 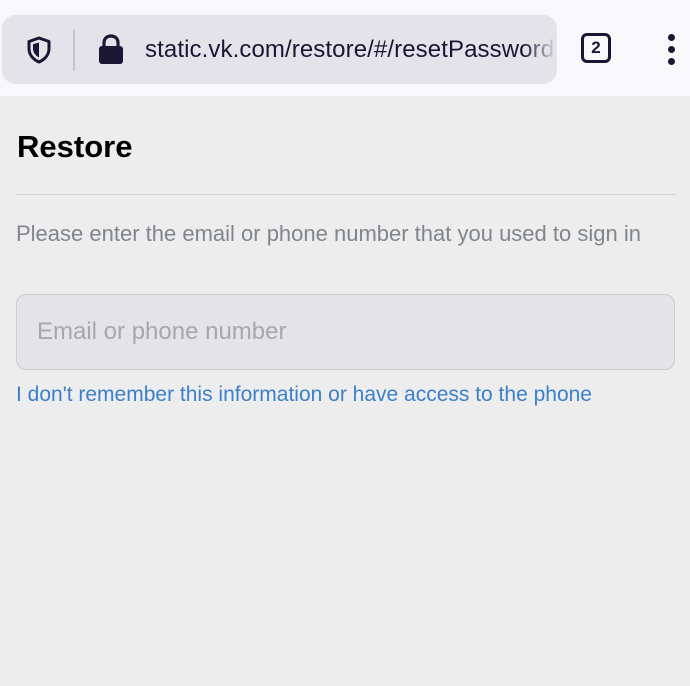 I want to click on url-text: static.vk.com/restore/#/resetPassword, so click(x=350, y=50).